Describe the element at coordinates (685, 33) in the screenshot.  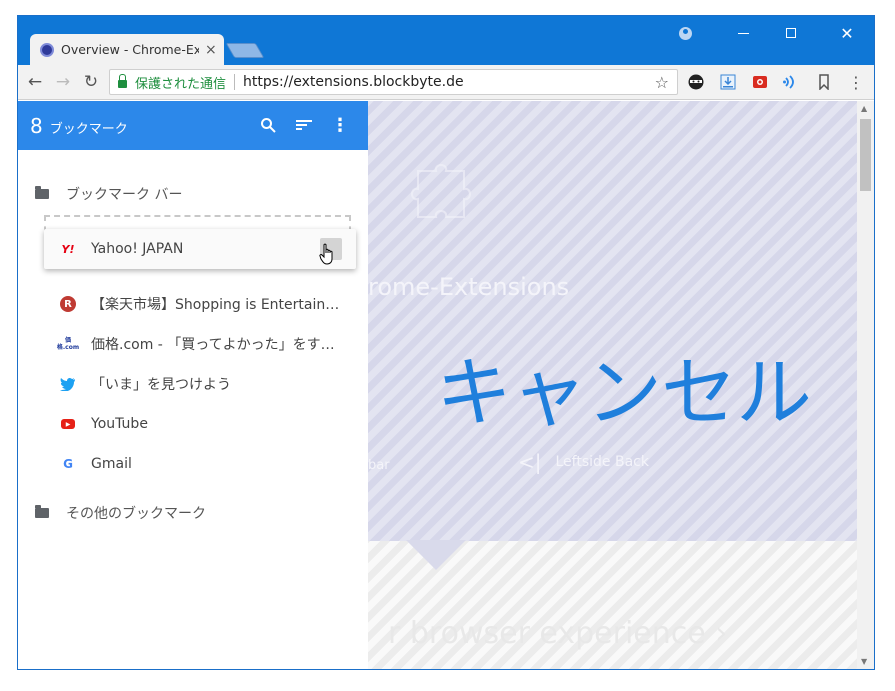
I see `profile-icon` at that location.